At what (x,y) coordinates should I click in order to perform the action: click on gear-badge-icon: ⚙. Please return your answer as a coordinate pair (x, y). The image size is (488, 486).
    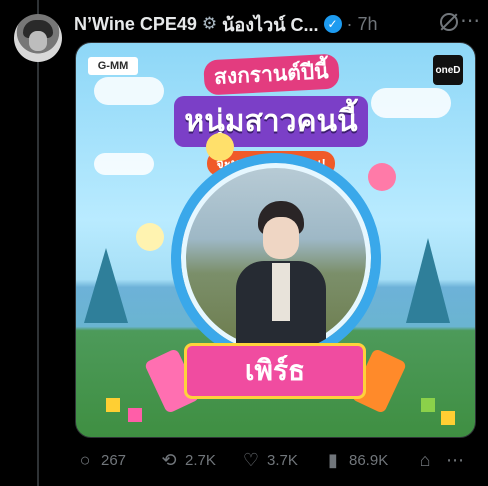
    Looking at the image, I should click on (209, 23).